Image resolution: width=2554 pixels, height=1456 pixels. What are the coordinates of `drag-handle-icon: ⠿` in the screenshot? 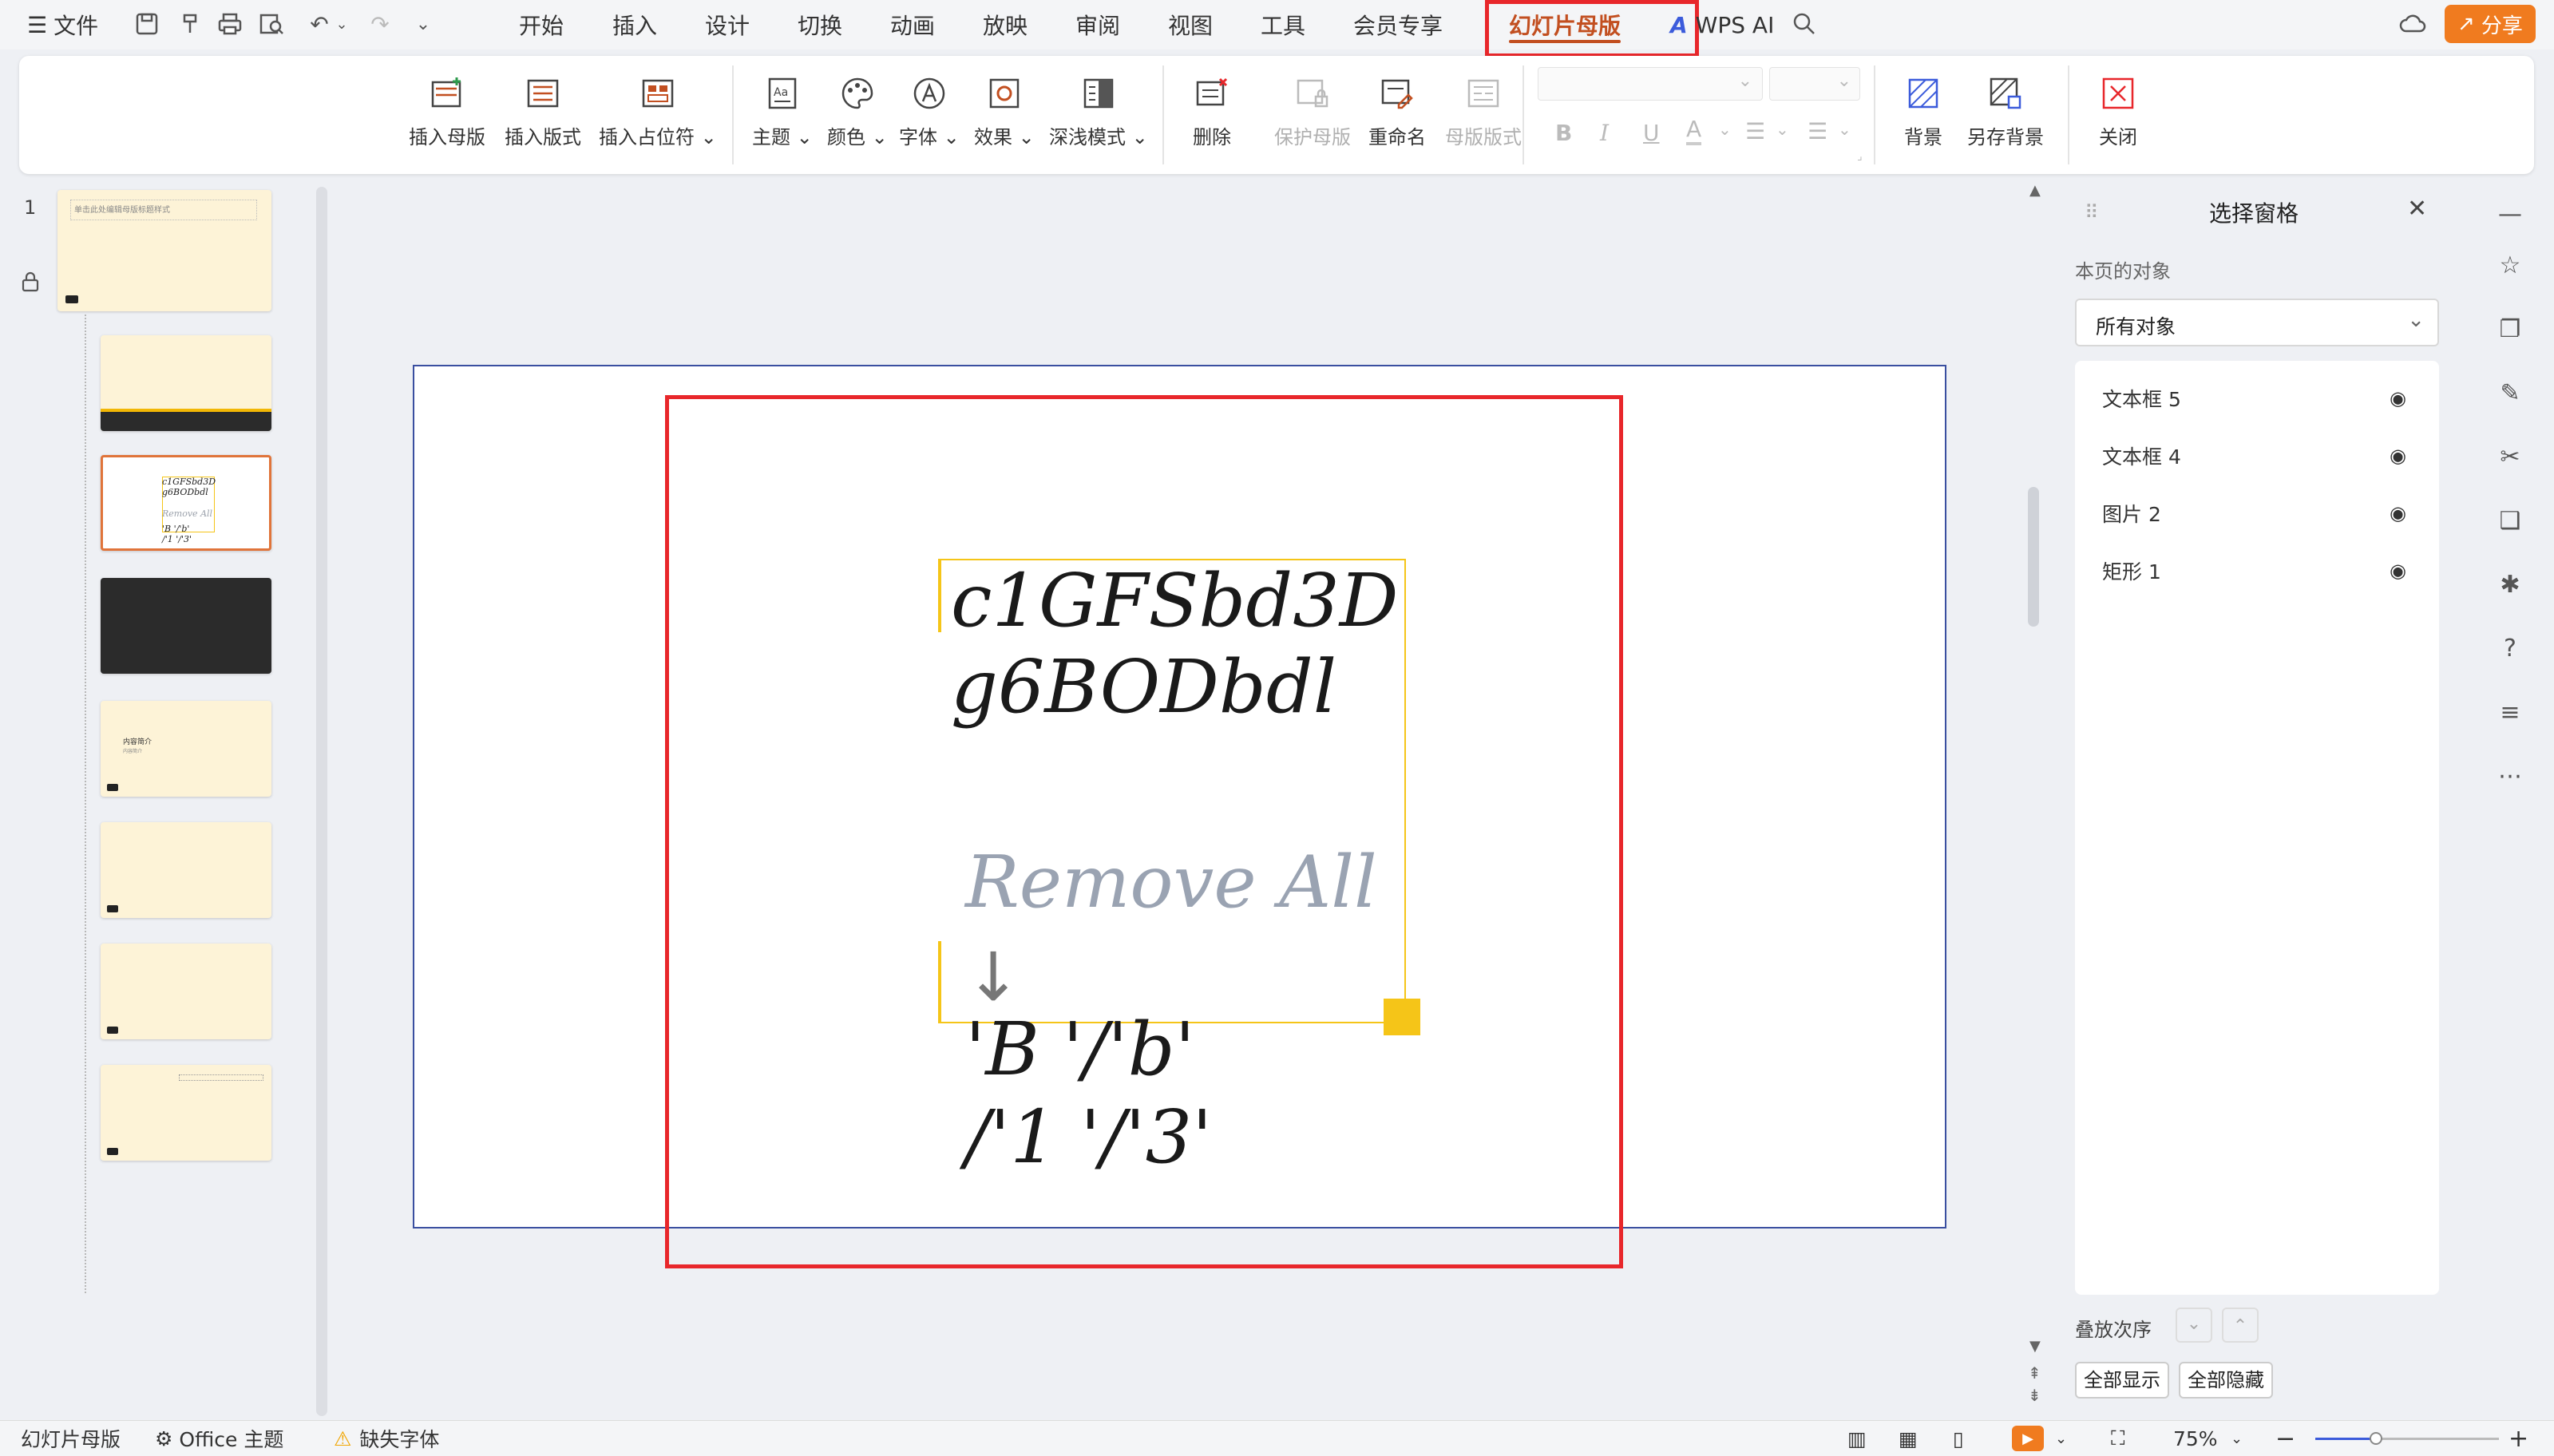 It's located at (2092, 212).